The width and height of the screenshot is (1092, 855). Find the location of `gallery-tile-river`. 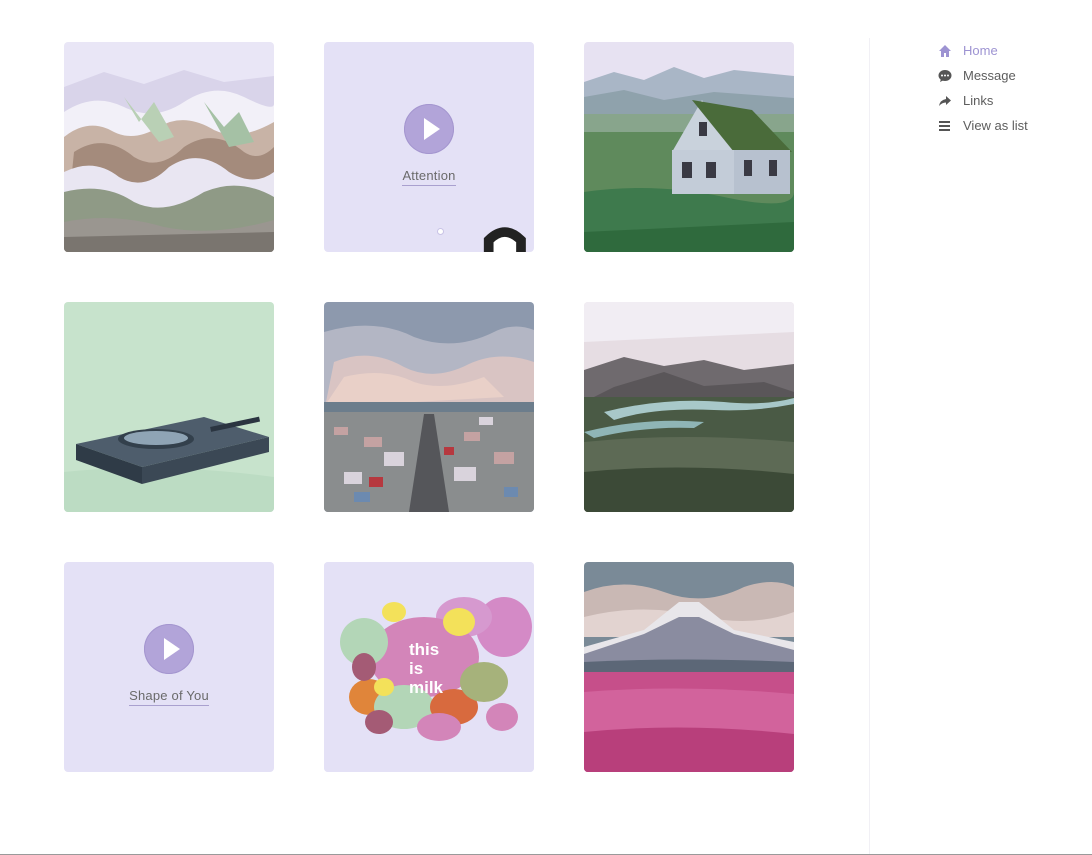

gallery-tile-river is located at coordinates (689, 407).